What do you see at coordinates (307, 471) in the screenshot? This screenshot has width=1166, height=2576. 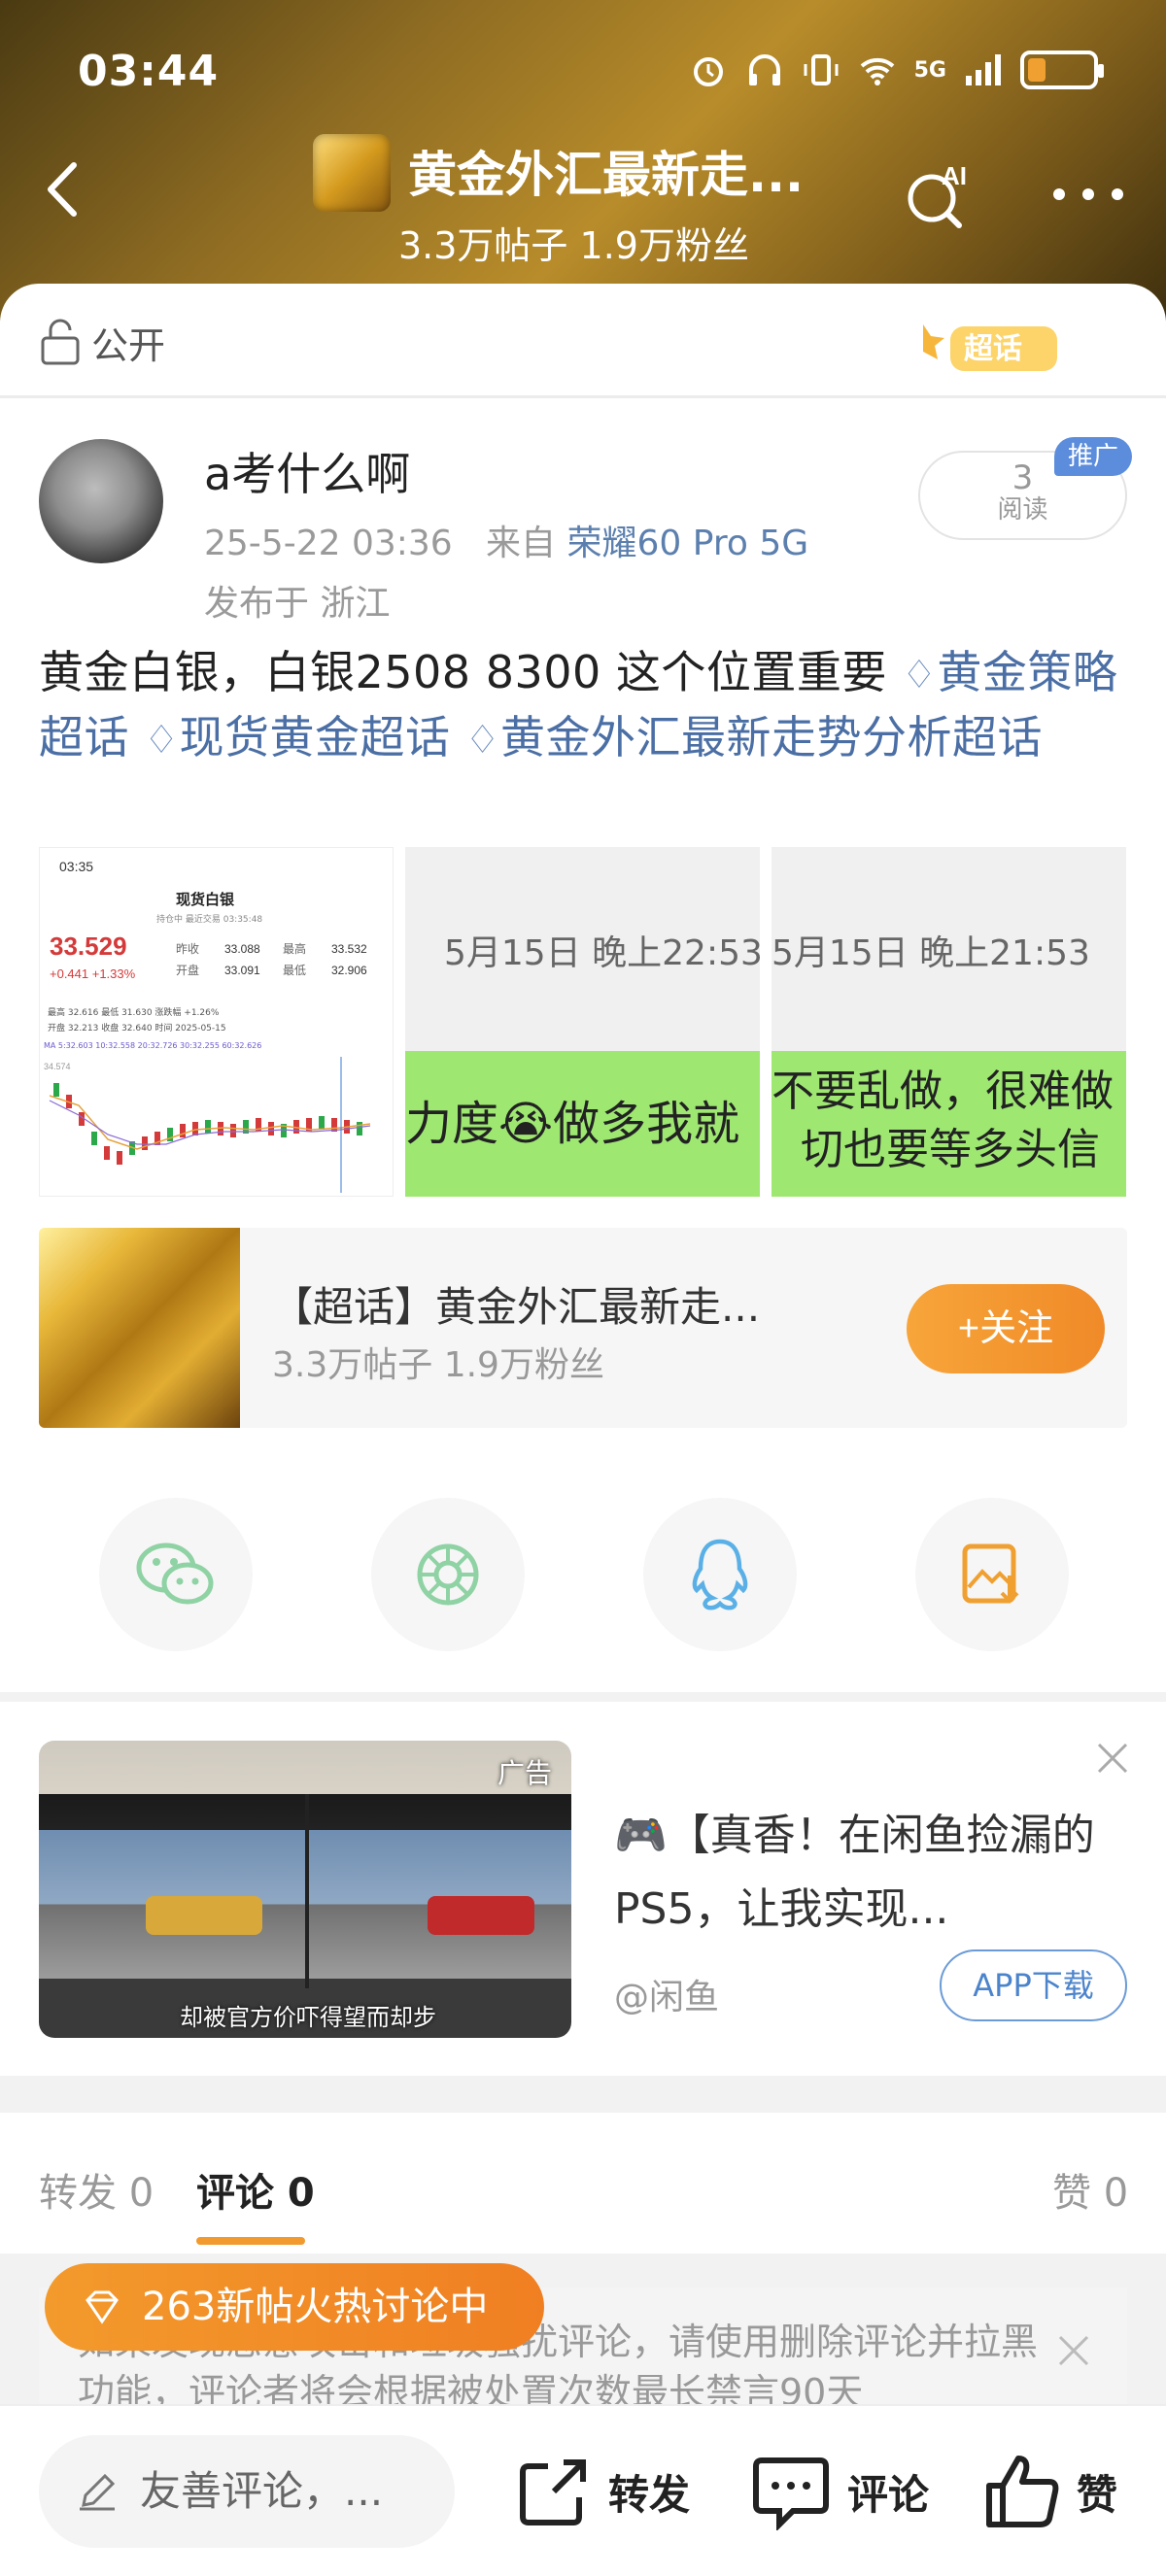 I see `author-name: a考什么啊` at bounding box center [307, 471].